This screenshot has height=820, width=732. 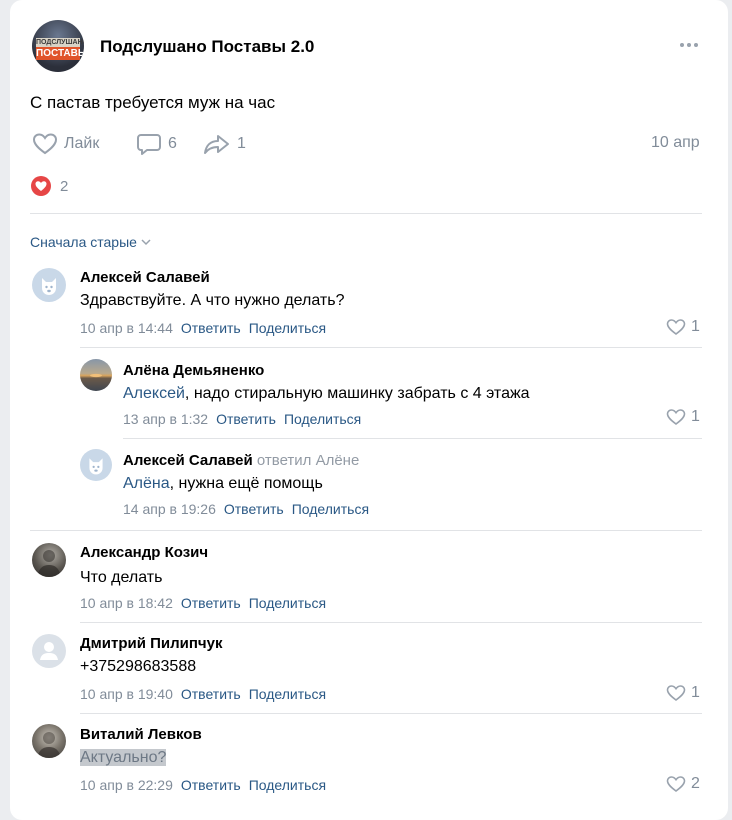 I want to click on comment-meta: 13 апр в 1:32 Ответить Поделиться, so click(x=242, y=419).